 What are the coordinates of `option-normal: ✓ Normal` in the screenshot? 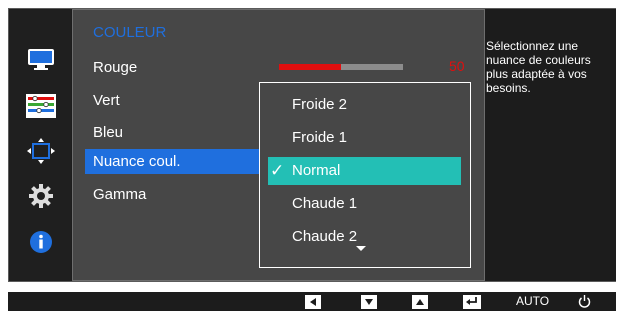 It's located at (364, 171).